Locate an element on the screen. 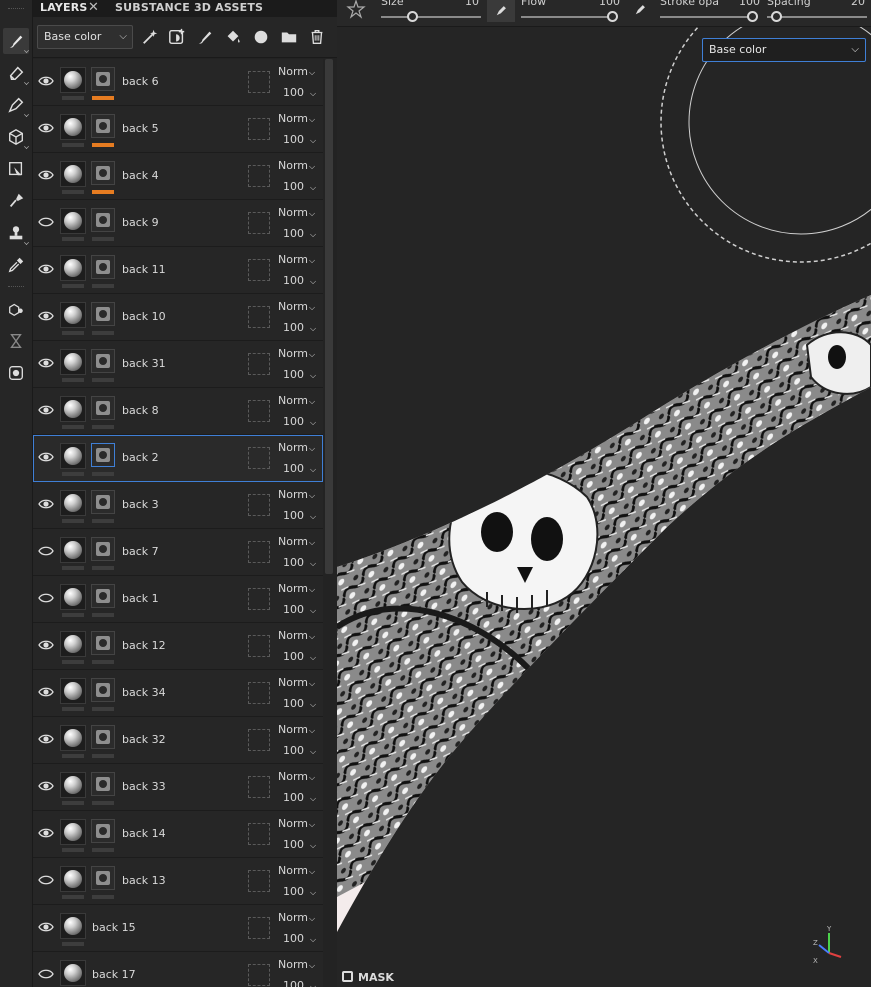  layer-row: back 34 Norm⌵ 100 ⌵ is located at coordinates (178, 693).